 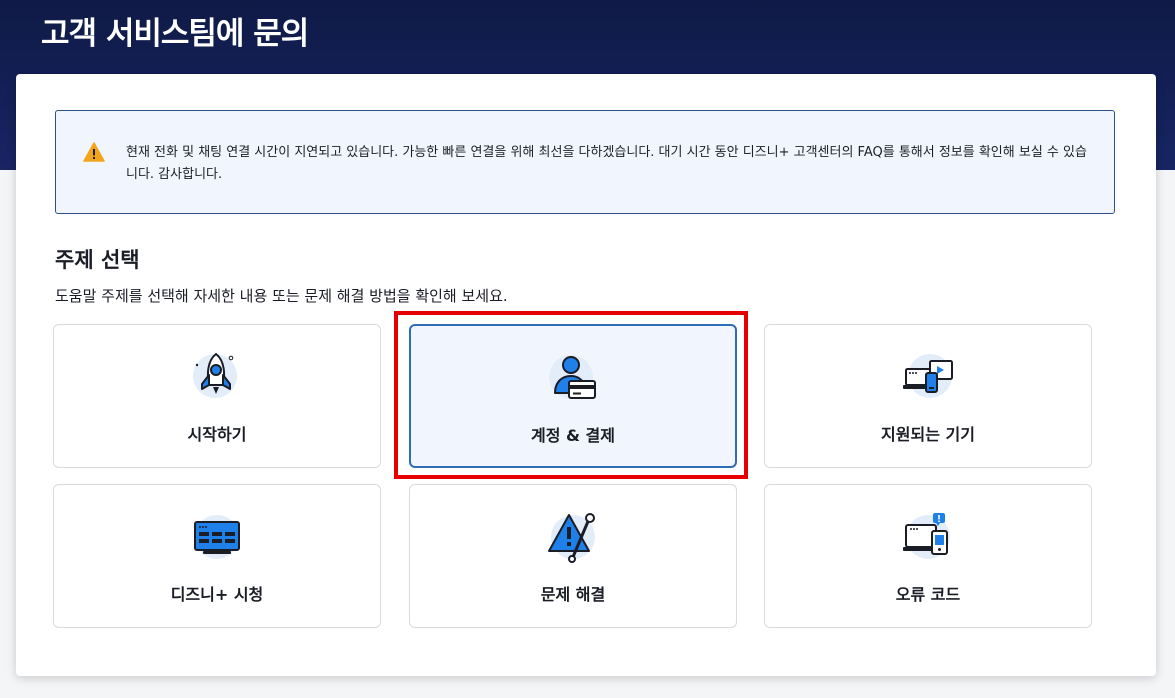 What do you see at coordinates (217, 434) in the screenshot?
I see `tile-label: 시작하기` at bounding box center [217, 434].